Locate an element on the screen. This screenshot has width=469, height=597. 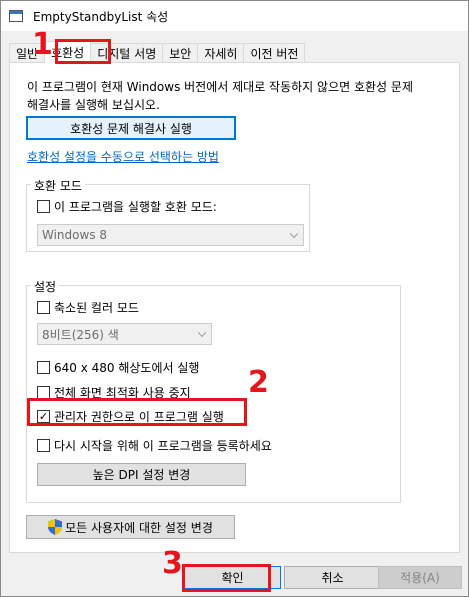
step1-number: 1 is located at coordinates (42, 44).